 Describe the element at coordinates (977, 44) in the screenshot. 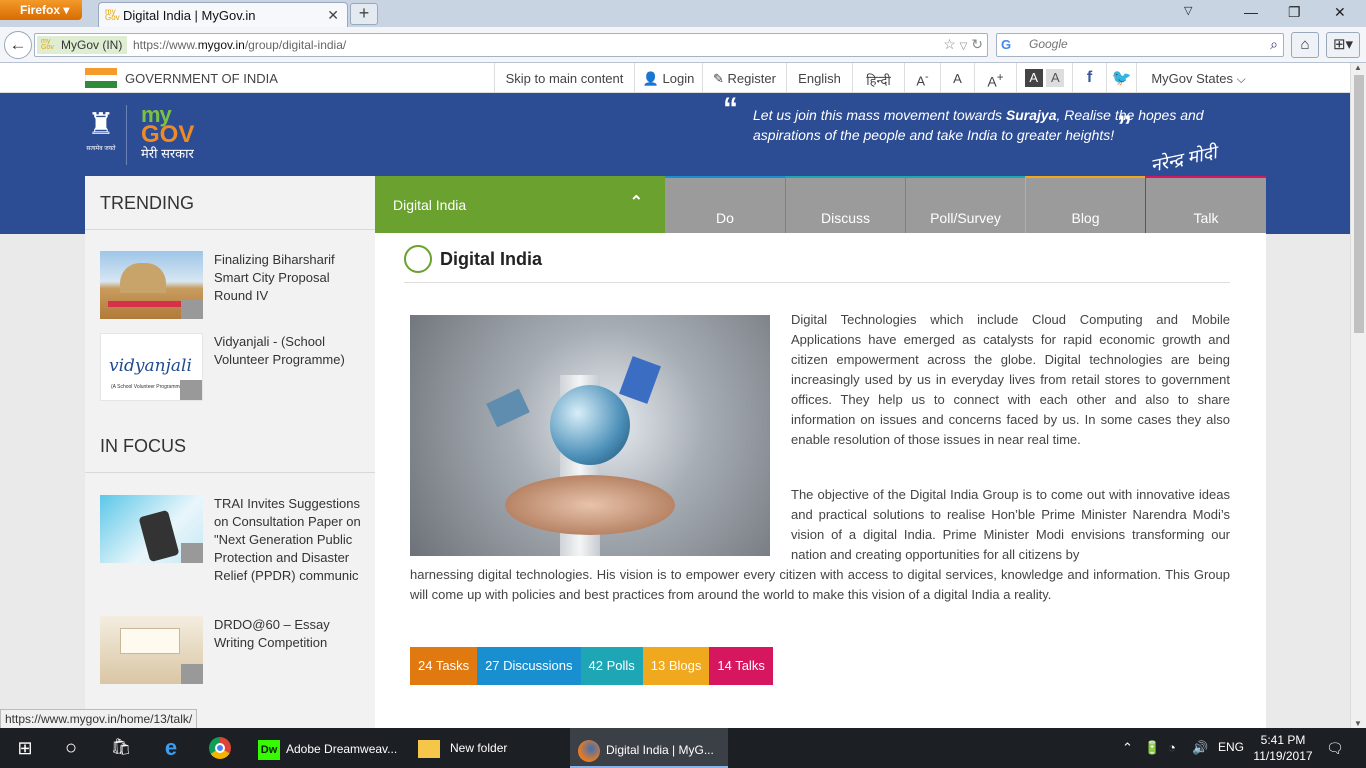

I see `reload-icon: ↻` at that location.